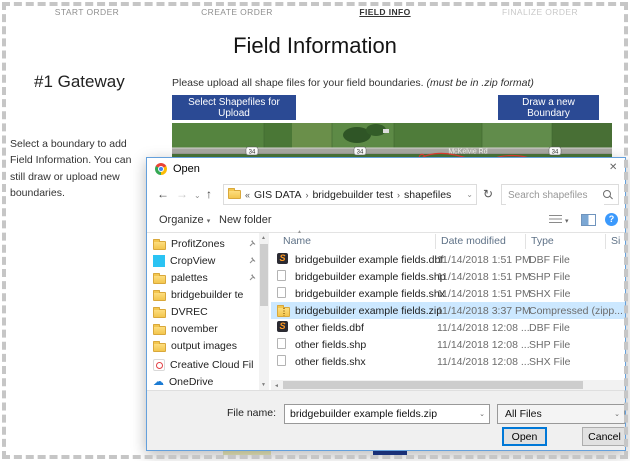 Image resolution: width=630 pixels, height=461 pixels. I want to click on breadcrumb-segment: bridgebuilder test, so click(352, 195).